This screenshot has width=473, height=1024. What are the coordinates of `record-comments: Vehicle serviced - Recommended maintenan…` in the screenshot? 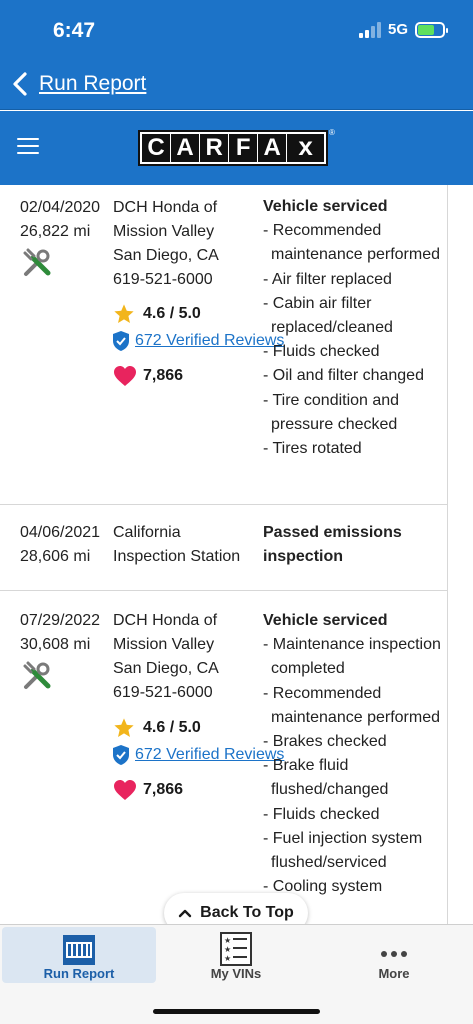 It's located at (353, 328).